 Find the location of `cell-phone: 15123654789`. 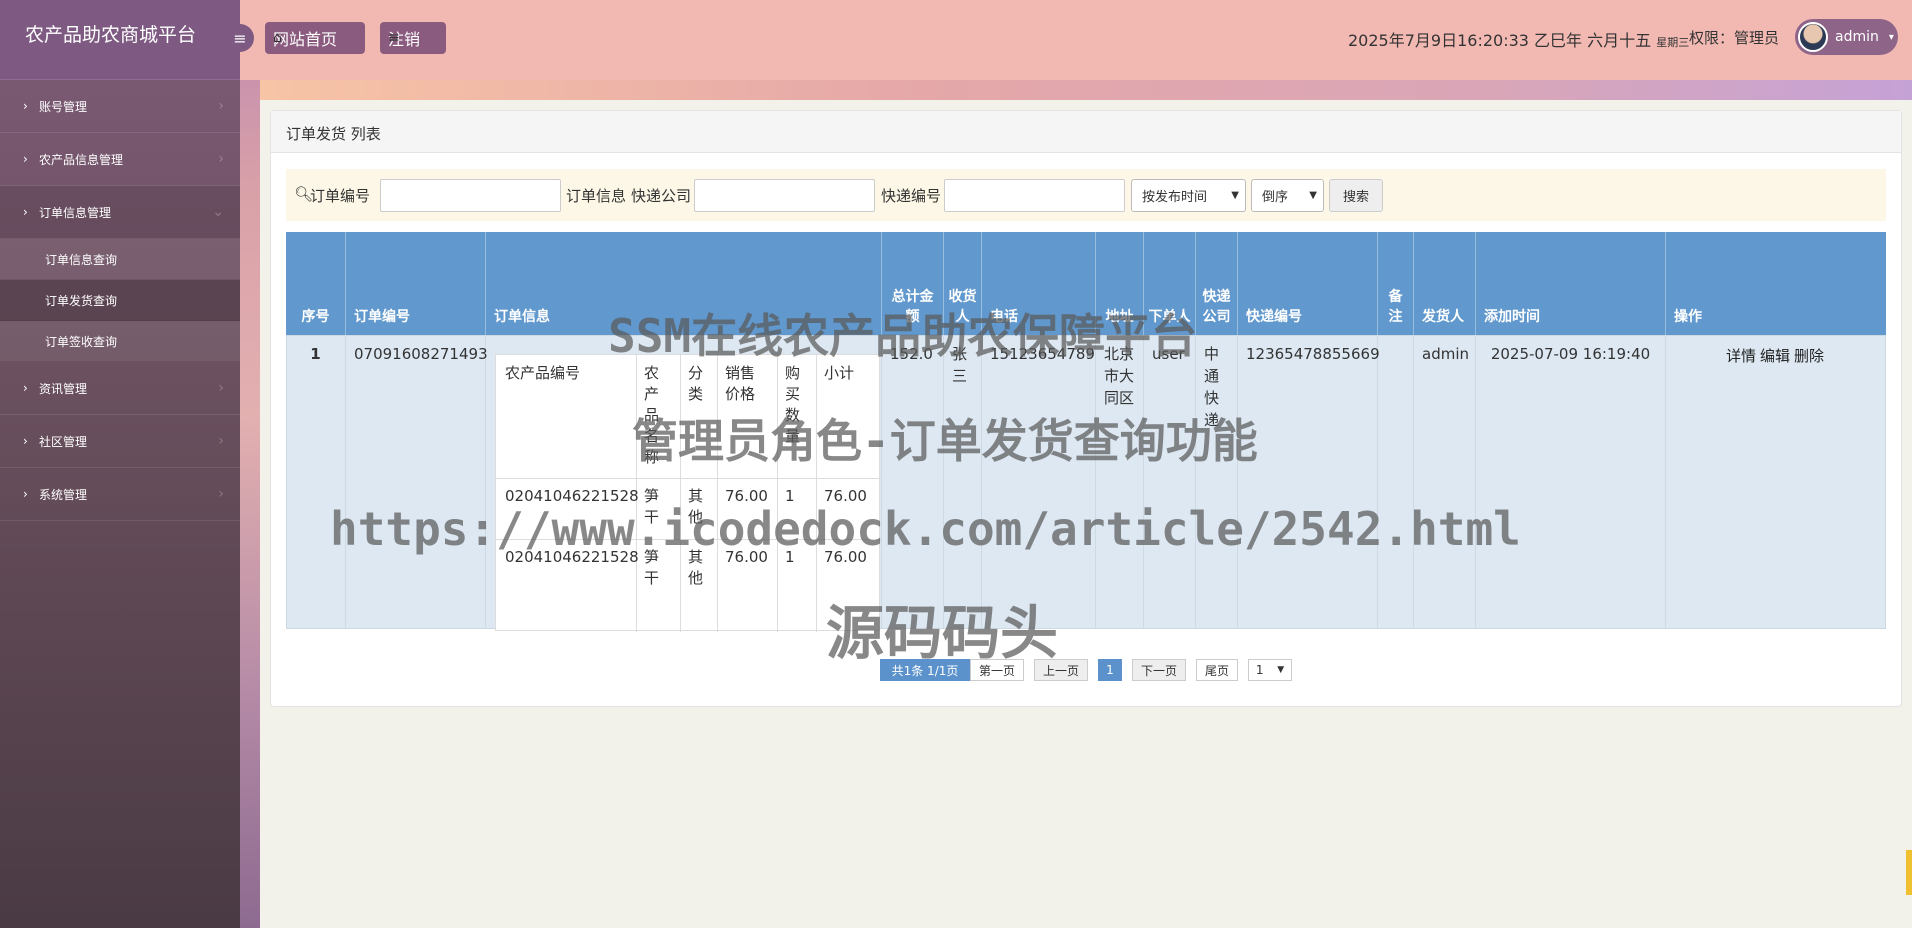

cell-phone: 15123654789 is located at coordinates (1039, 482).